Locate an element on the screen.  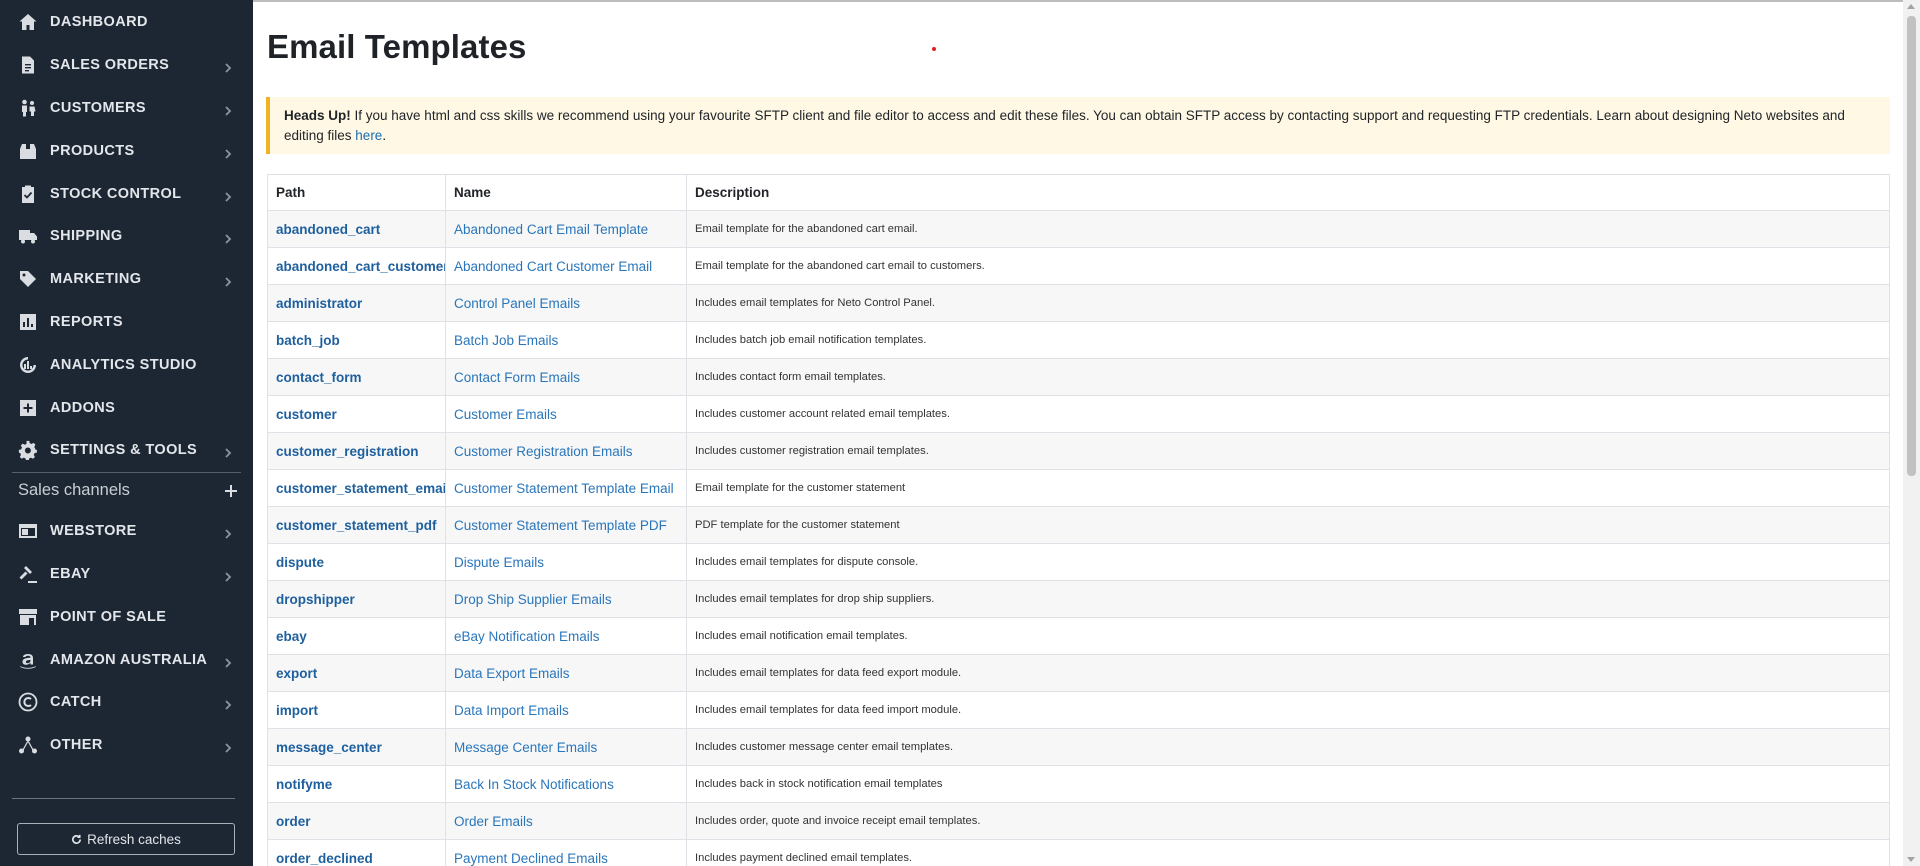
template-path-link: abandoned_cart_customer is located at coordinates (356, 266).